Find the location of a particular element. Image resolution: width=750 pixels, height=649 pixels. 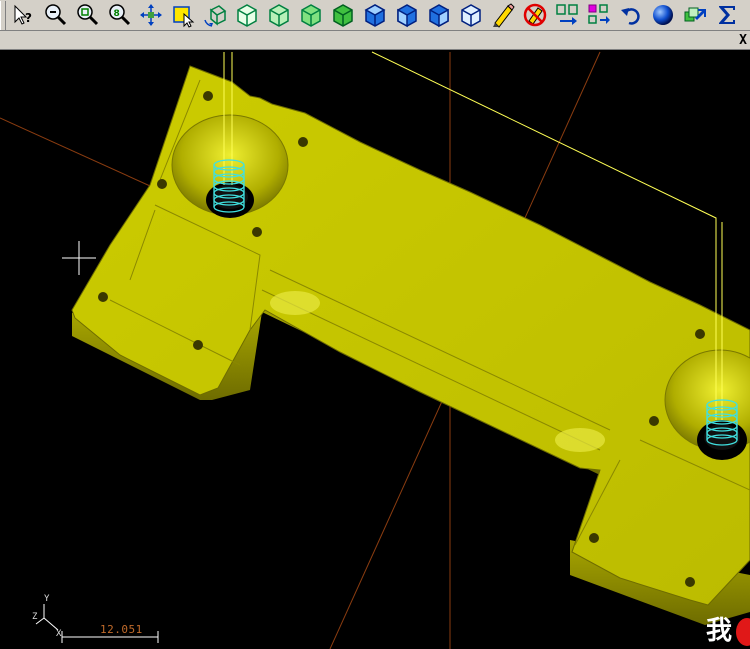

stack-button is located at coordinates (694, 15).